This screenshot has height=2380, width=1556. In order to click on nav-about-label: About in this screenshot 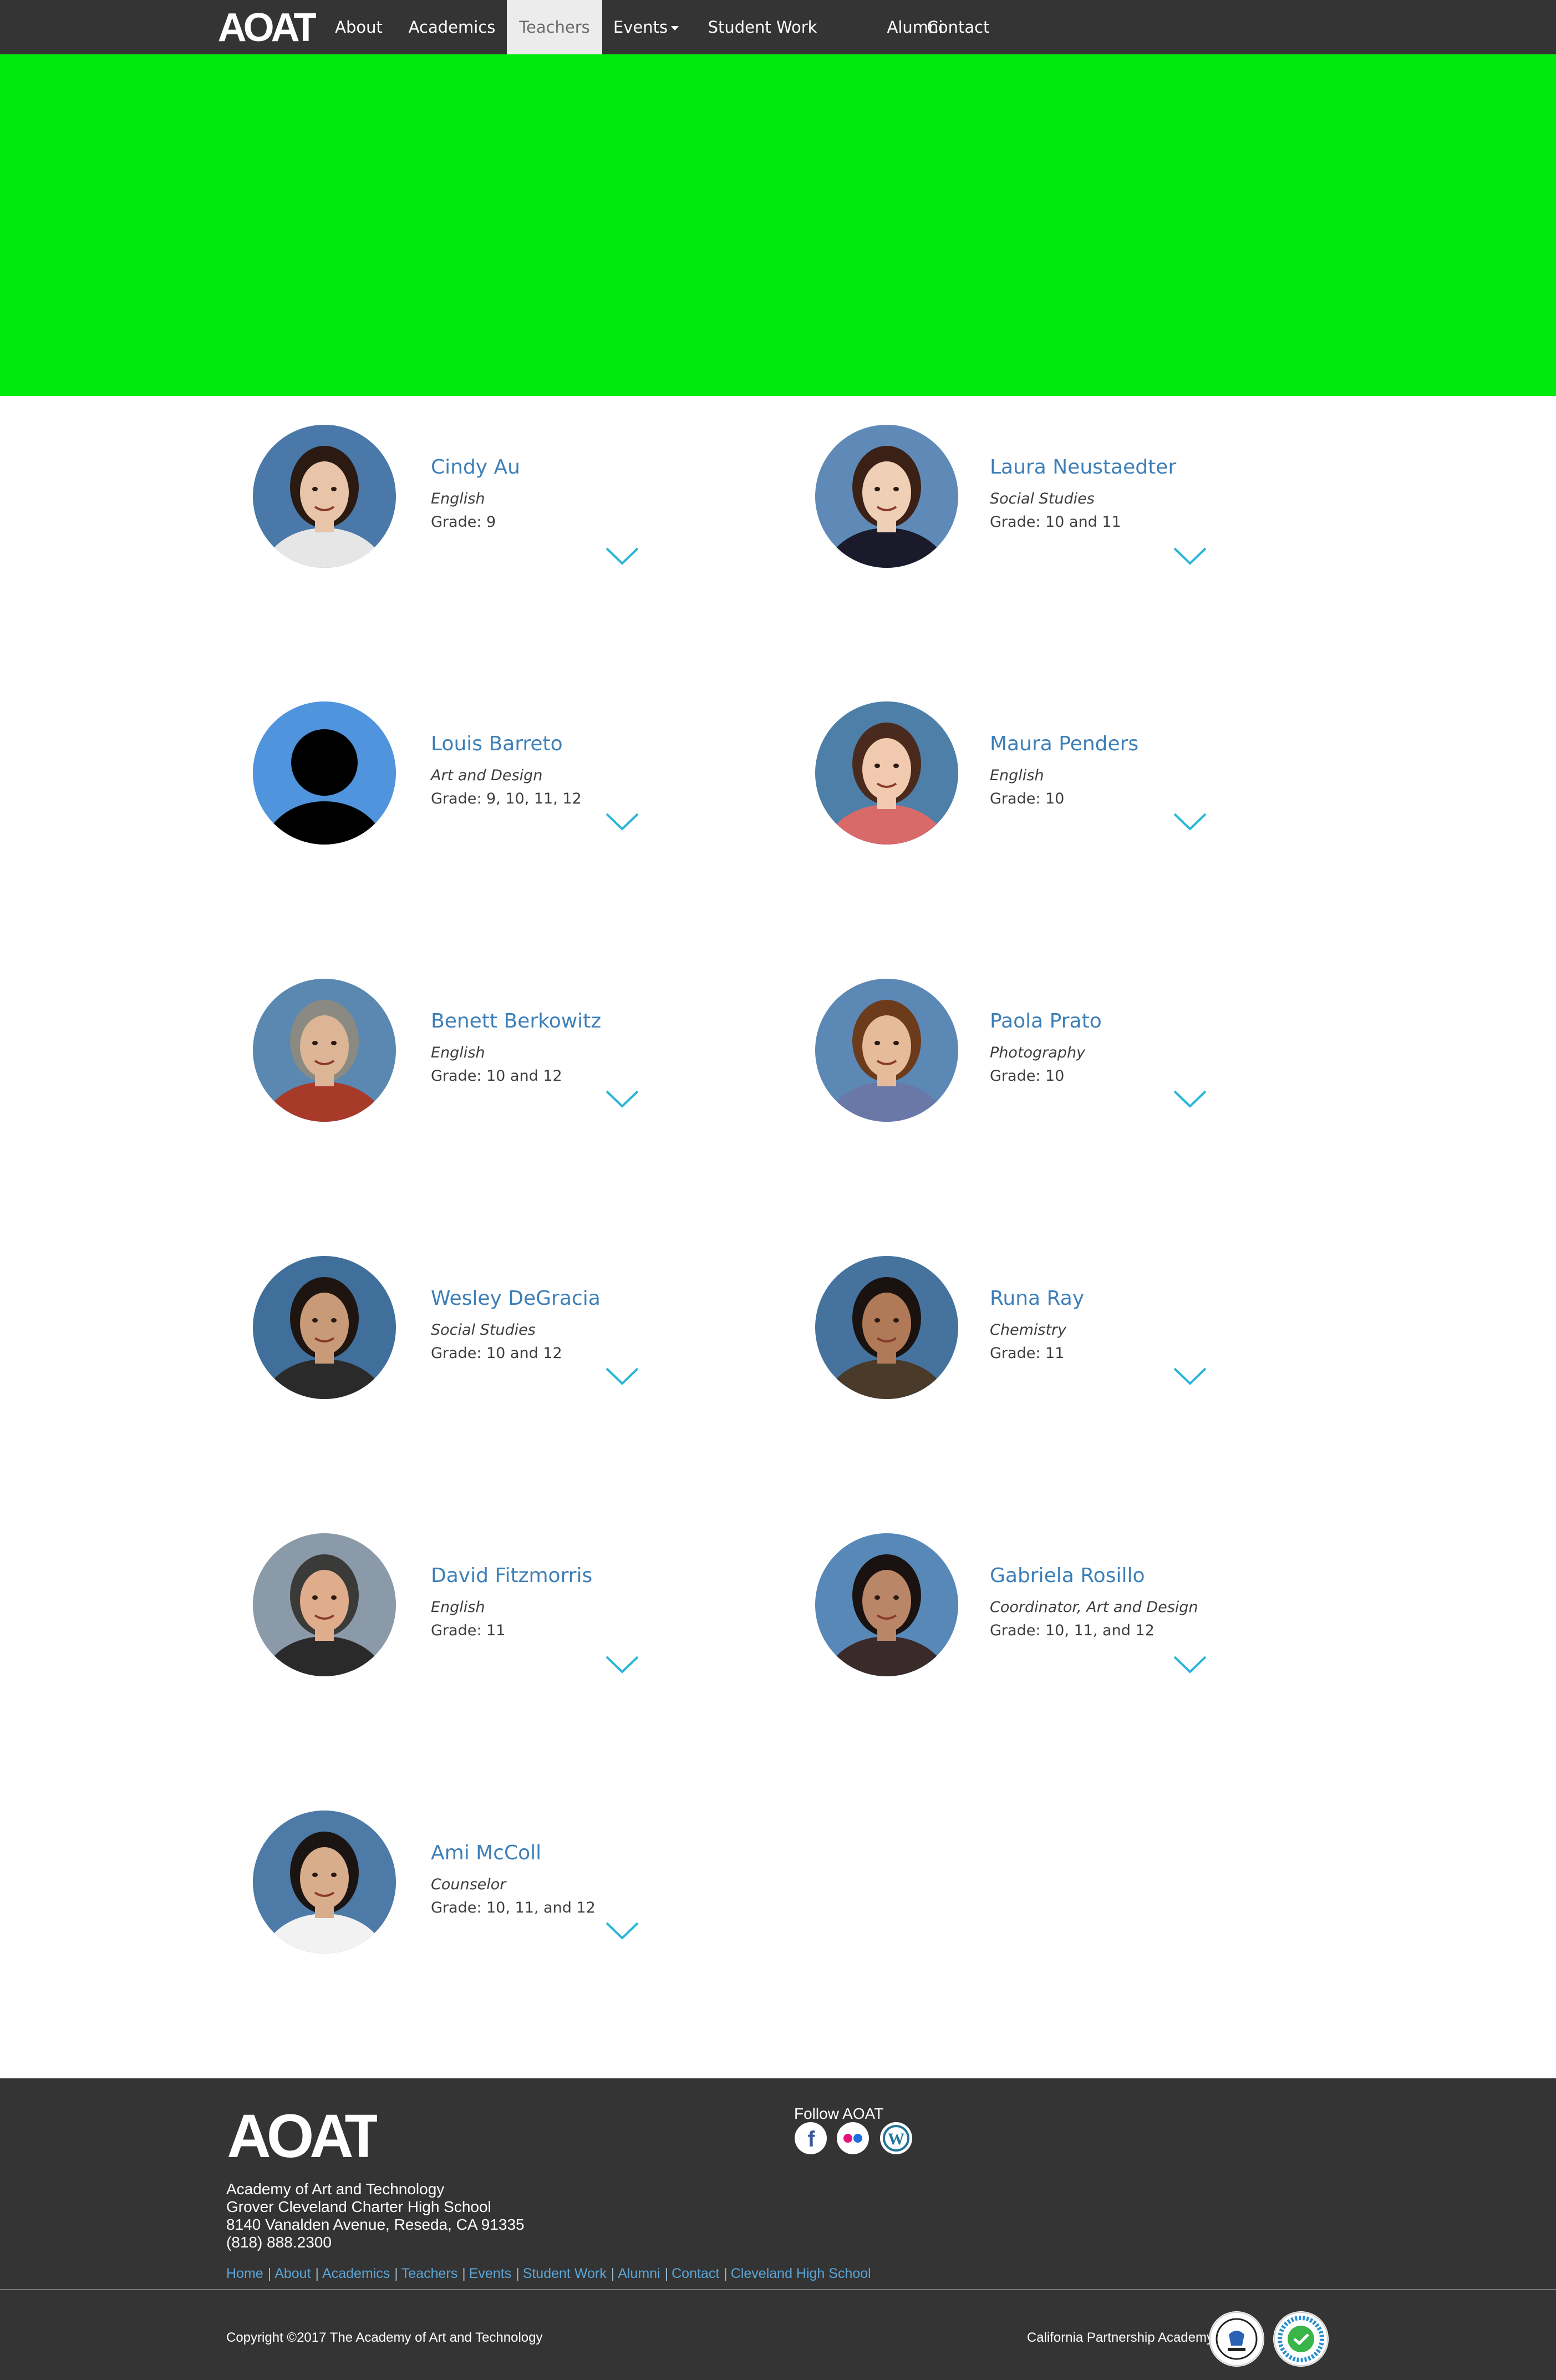, I will do `click(359, 27)`.